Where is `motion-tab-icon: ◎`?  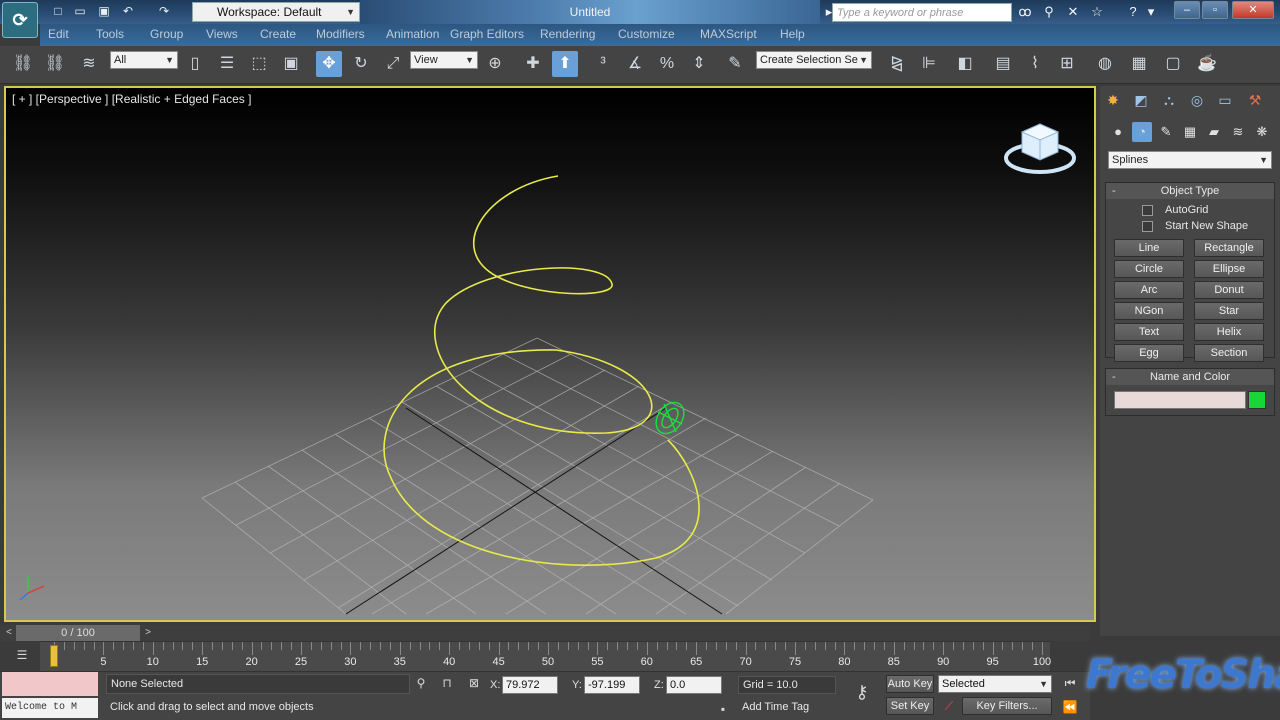 motion-tab-icon: ◎ is located at coordinates (1197, 100).